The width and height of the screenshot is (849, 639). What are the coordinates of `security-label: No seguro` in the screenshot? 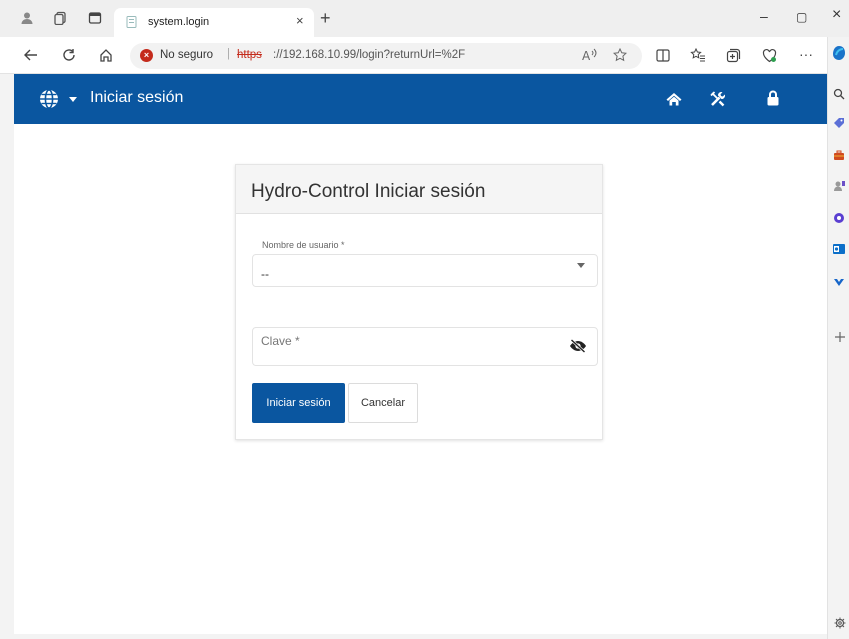 It's located at (186, 55).